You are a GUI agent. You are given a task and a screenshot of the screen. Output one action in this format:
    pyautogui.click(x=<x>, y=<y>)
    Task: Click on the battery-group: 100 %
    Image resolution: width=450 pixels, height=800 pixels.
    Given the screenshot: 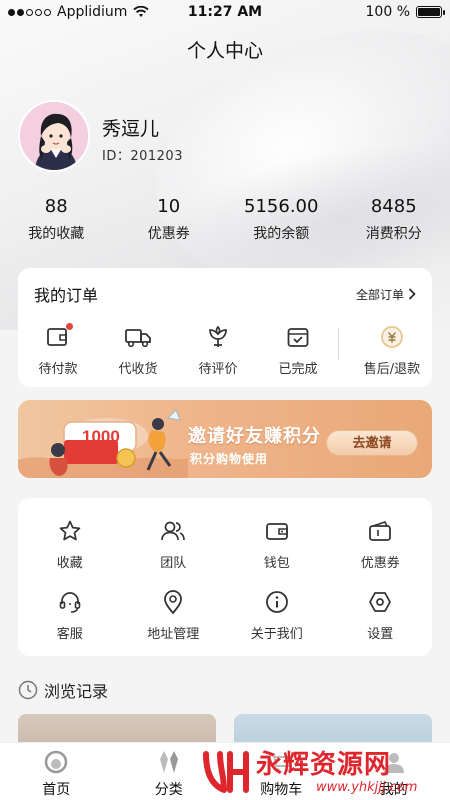 What is the action you would take?
    pyautogui.click(x=405, y=12)
    